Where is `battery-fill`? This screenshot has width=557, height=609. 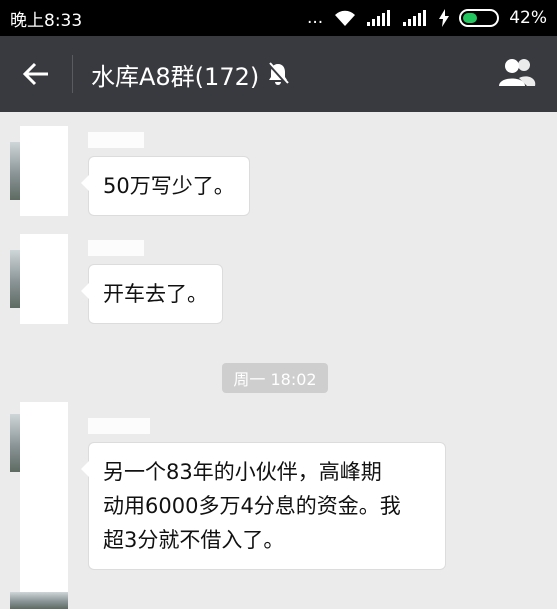 battery-fill is located at coordinates (470, 18).